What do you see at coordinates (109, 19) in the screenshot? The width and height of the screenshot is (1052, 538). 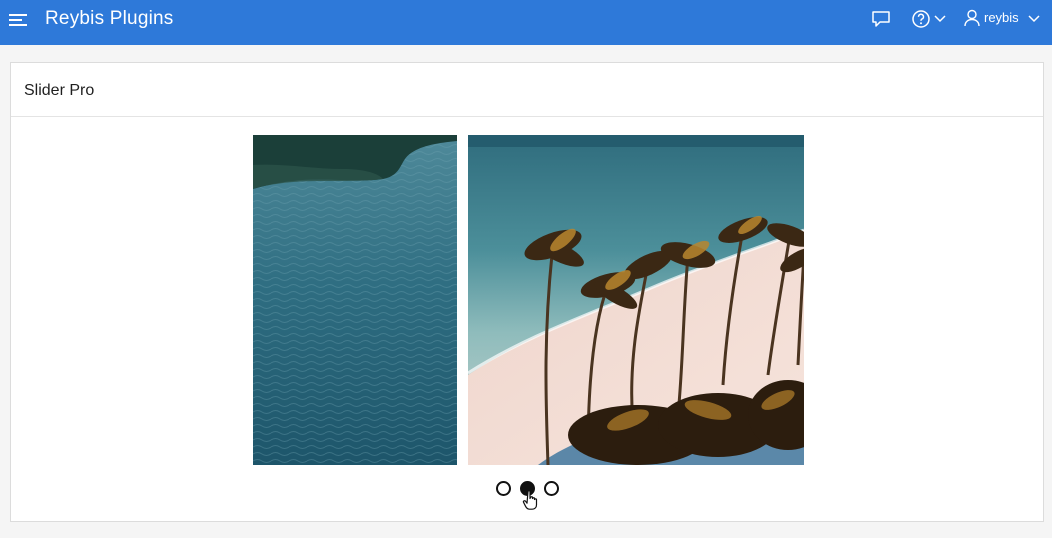 I see `app-title: Reybis Plugins` at bounding box center [109, 19].